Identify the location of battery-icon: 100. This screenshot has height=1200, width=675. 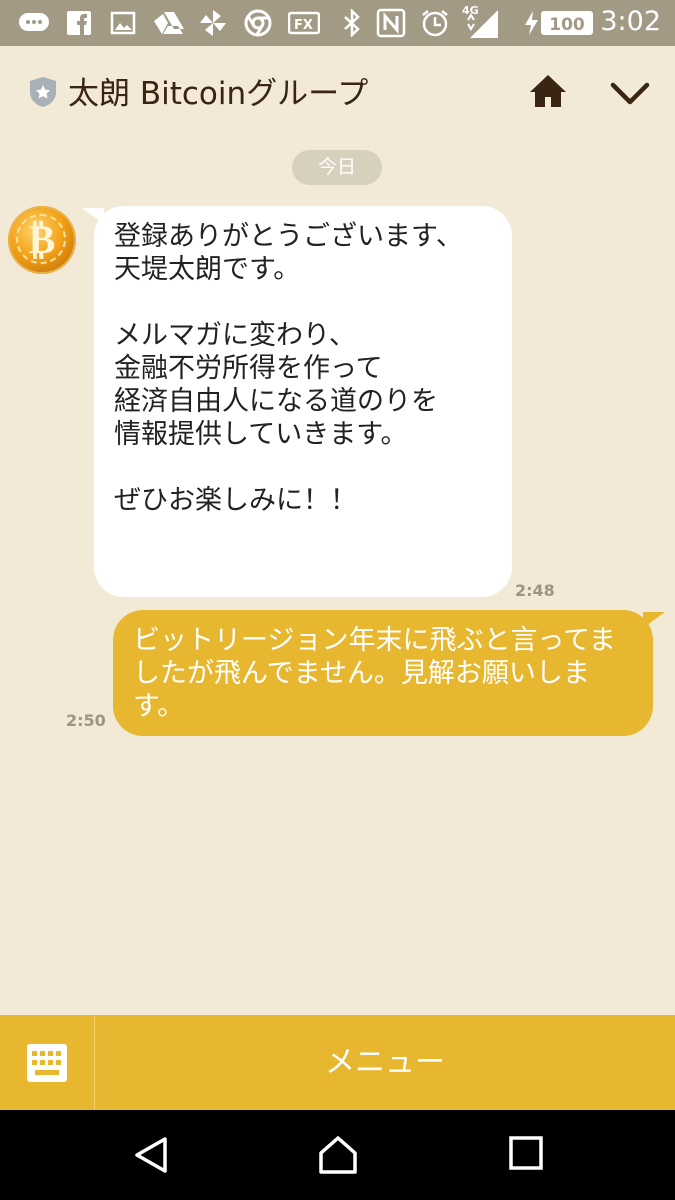
(567, 23).